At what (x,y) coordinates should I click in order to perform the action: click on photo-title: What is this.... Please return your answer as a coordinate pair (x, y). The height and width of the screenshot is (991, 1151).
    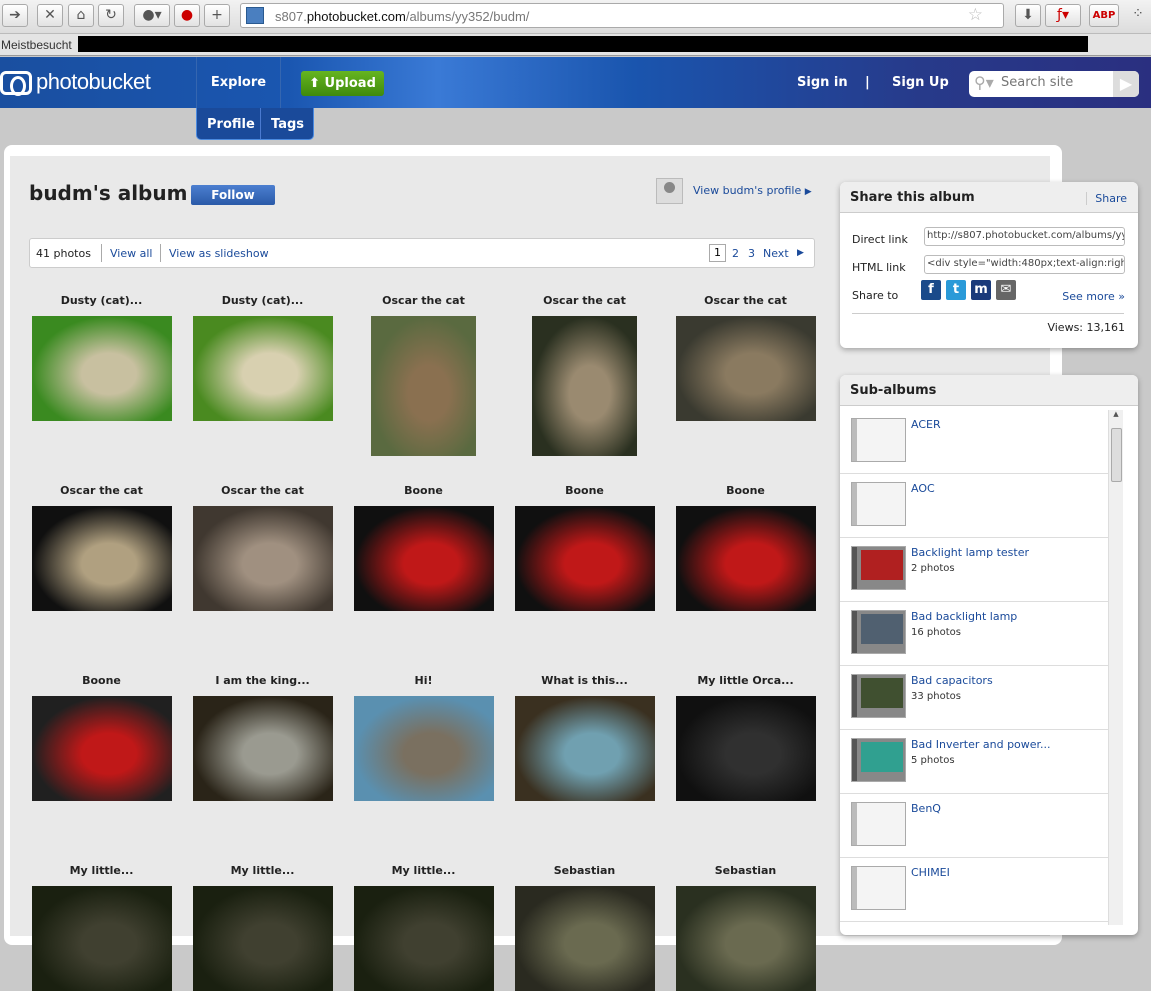
    Looking at the image, I should click on (584, 681).